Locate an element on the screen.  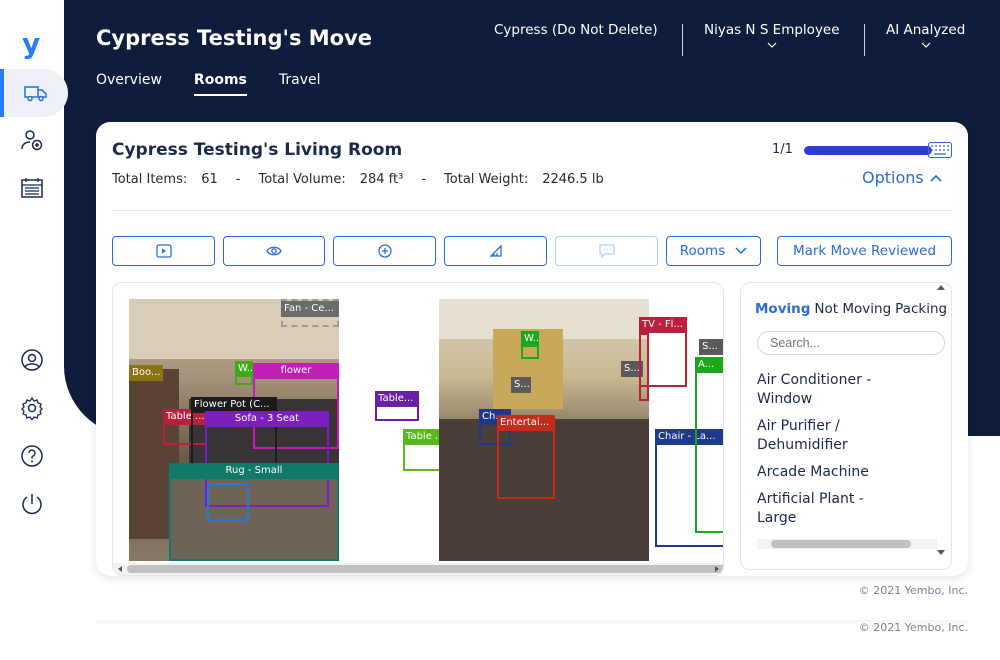
play-video-button is located at coordinates (163, 251).